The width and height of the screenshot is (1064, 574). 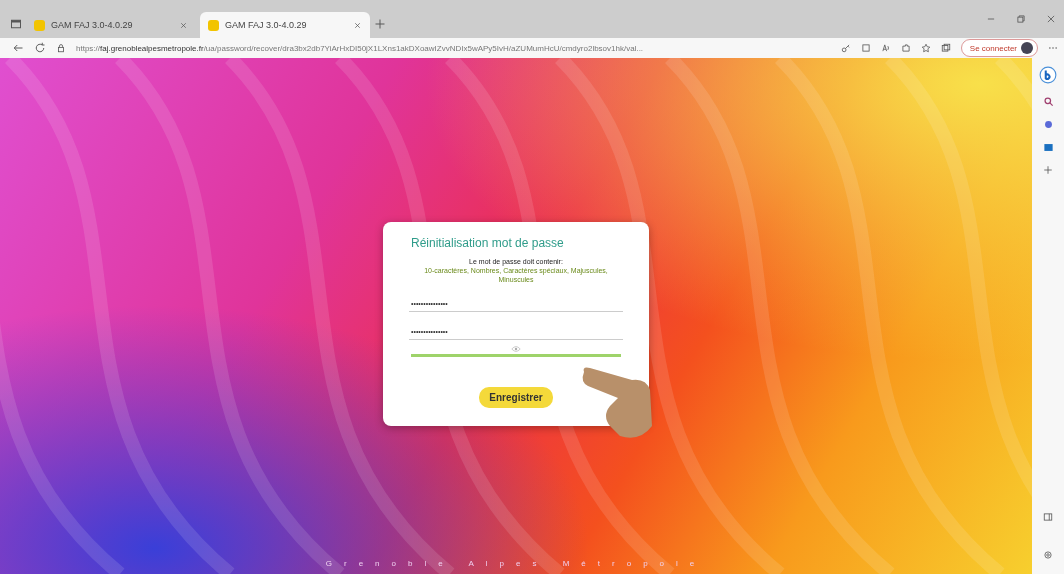 What do you see at coordinates (1048, 101) in the screenshot?
I see `search-icon` at bounding box center [1048, 101].